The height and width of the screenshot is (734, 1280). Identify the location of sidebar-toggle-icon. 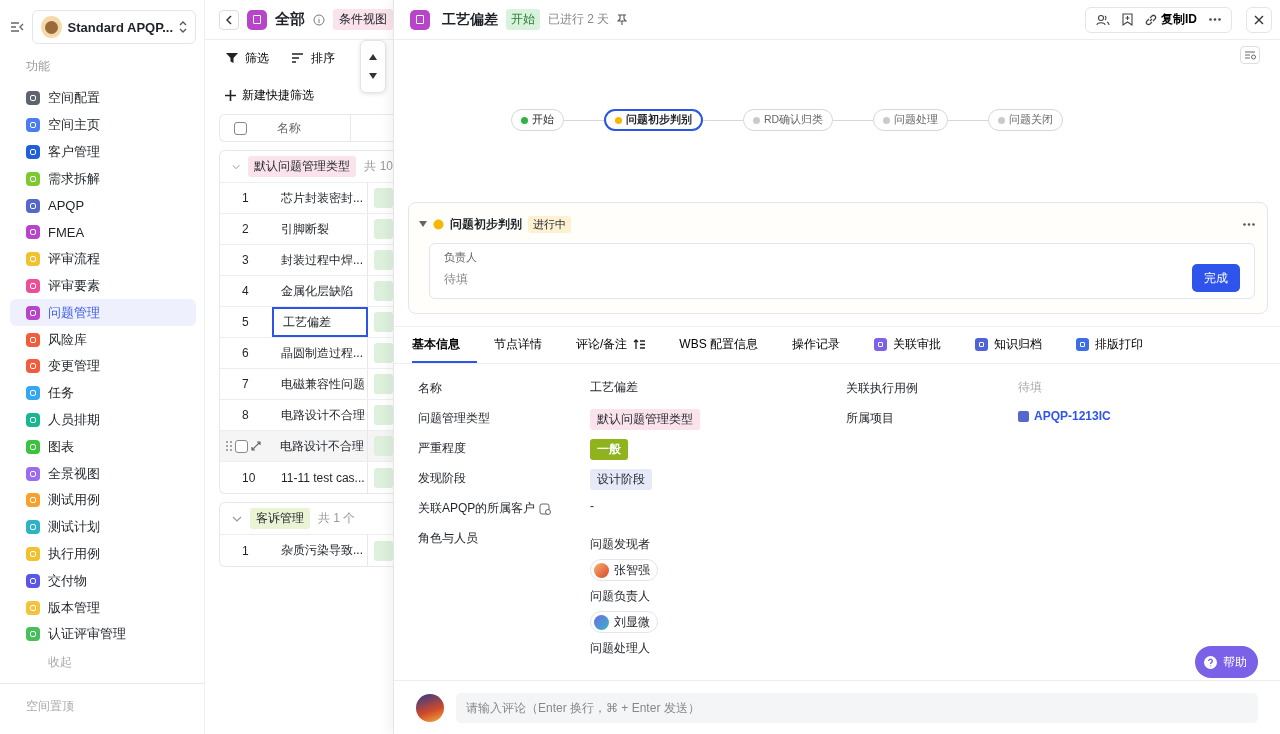
(17, 27).